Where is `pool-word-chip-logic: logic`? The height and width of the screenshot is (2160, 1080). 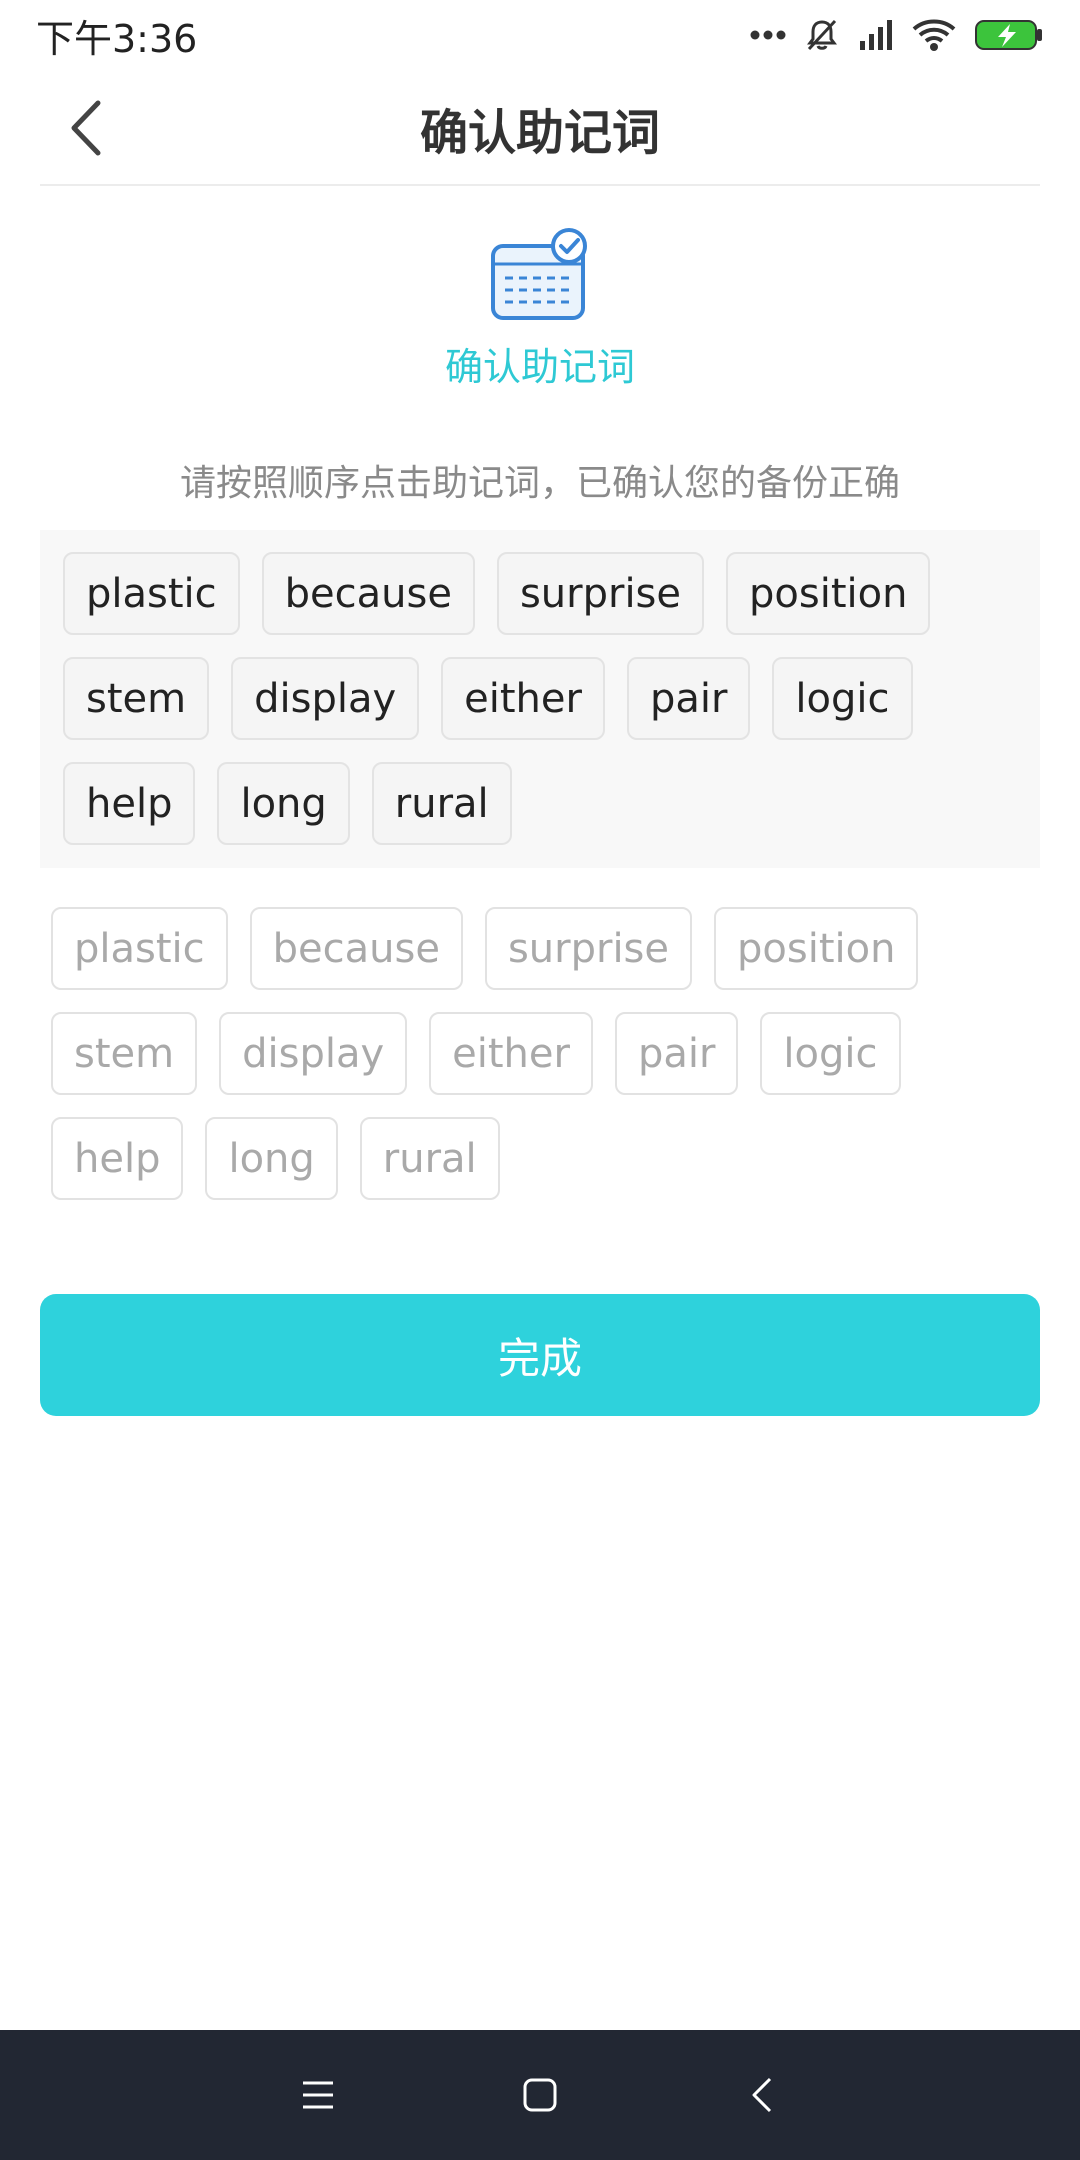 pool-word-chip-logic: logic is located at coordinates (830, 1053).